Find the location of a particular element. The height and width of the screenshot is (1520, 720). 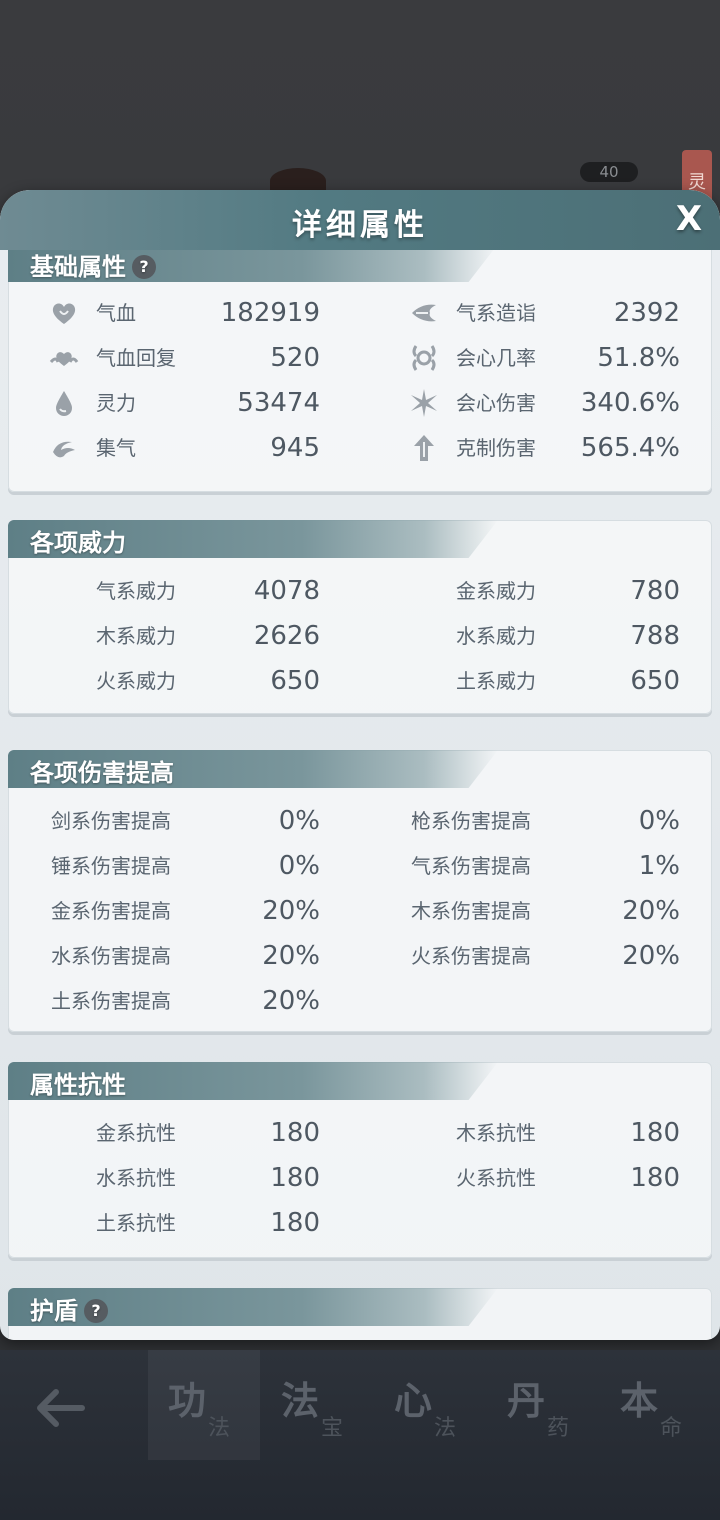

stat-row: 灵力 53474 is located at coordinates (164, 403).